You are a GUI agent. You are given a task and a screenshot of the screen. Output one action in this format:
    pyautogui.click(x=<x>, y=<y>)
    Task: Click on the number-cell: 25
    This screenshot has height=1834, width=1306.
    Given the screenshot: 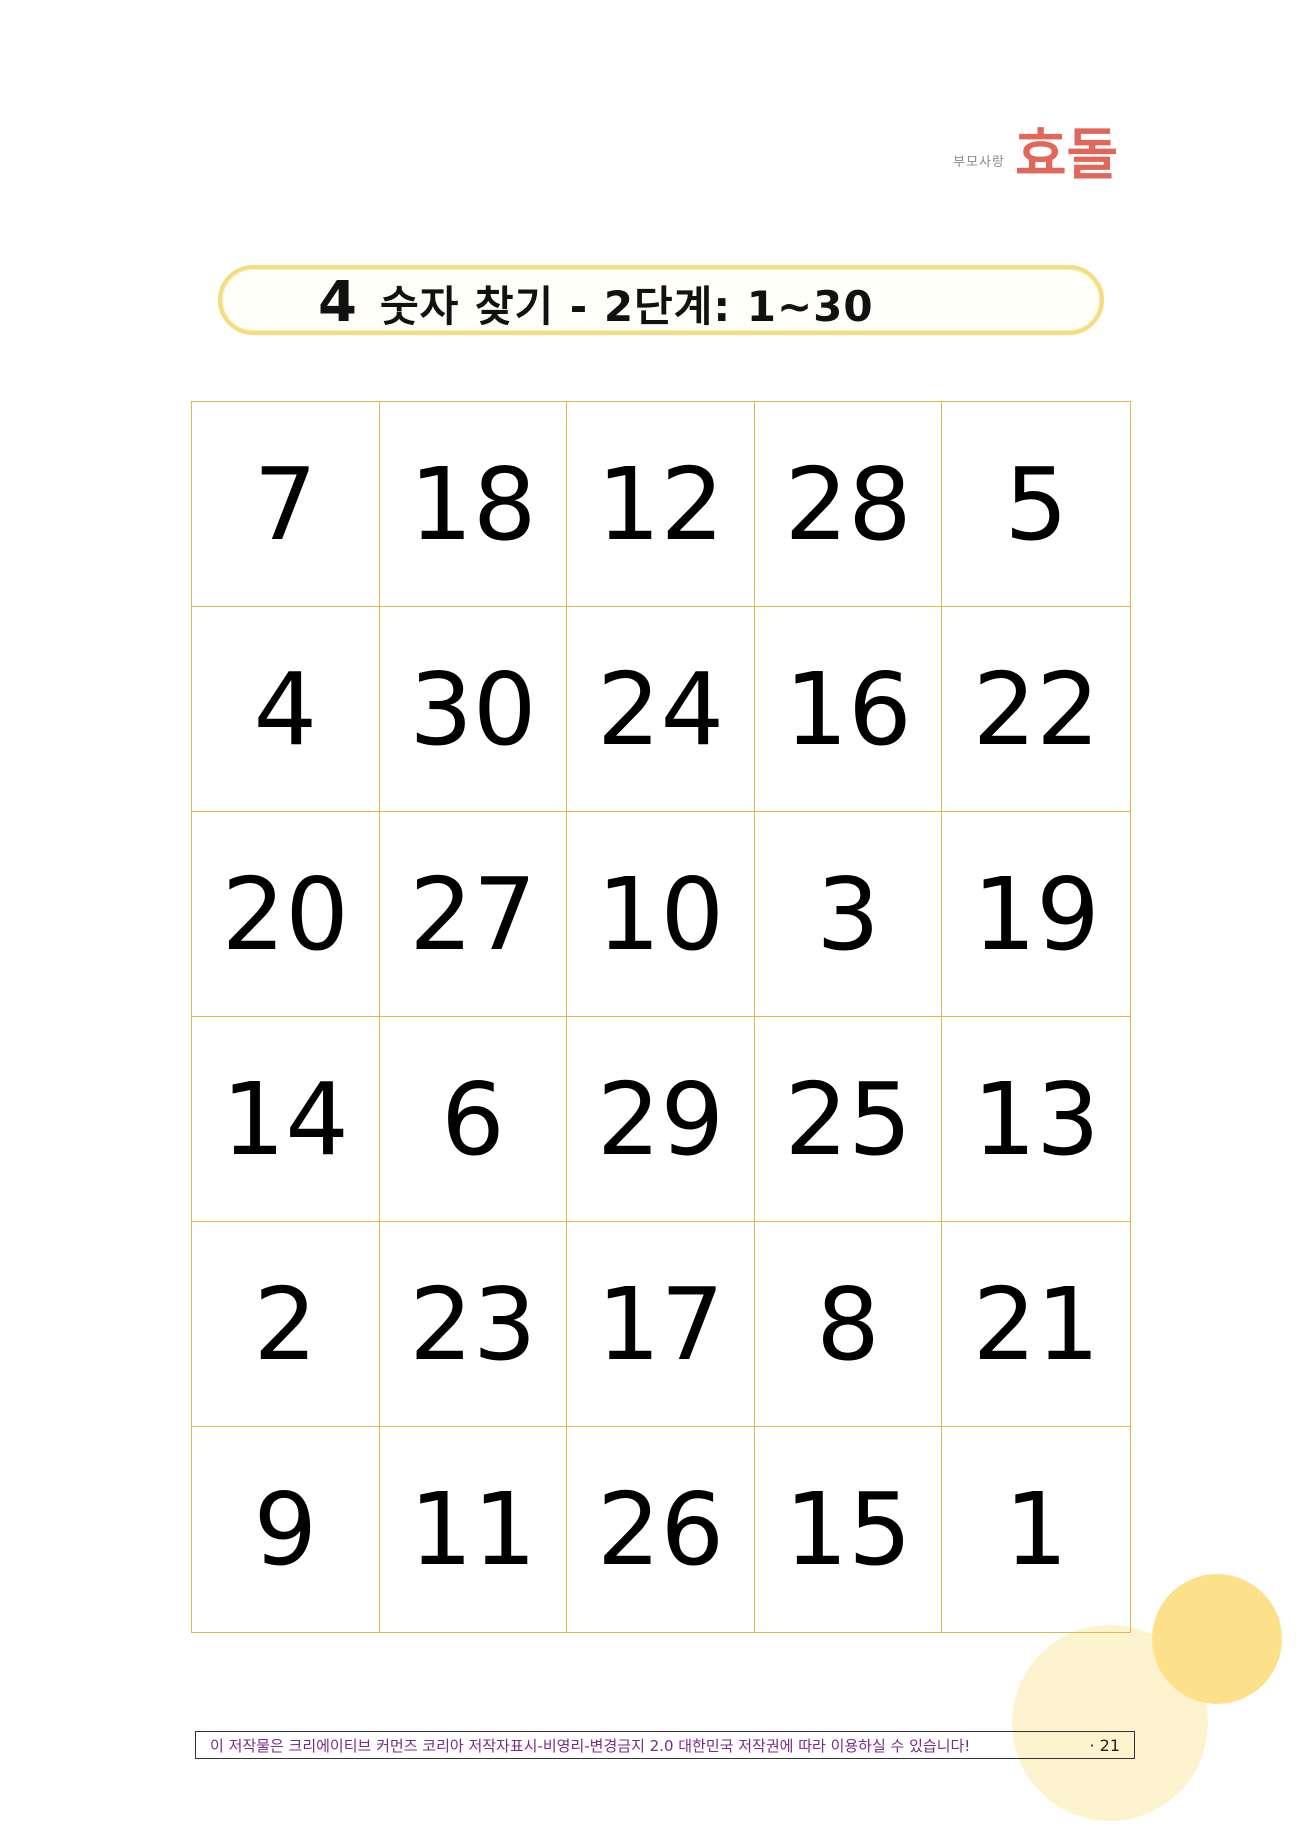 What is the action you would take?
    pyautogui.click(x=848, y=1119)
    